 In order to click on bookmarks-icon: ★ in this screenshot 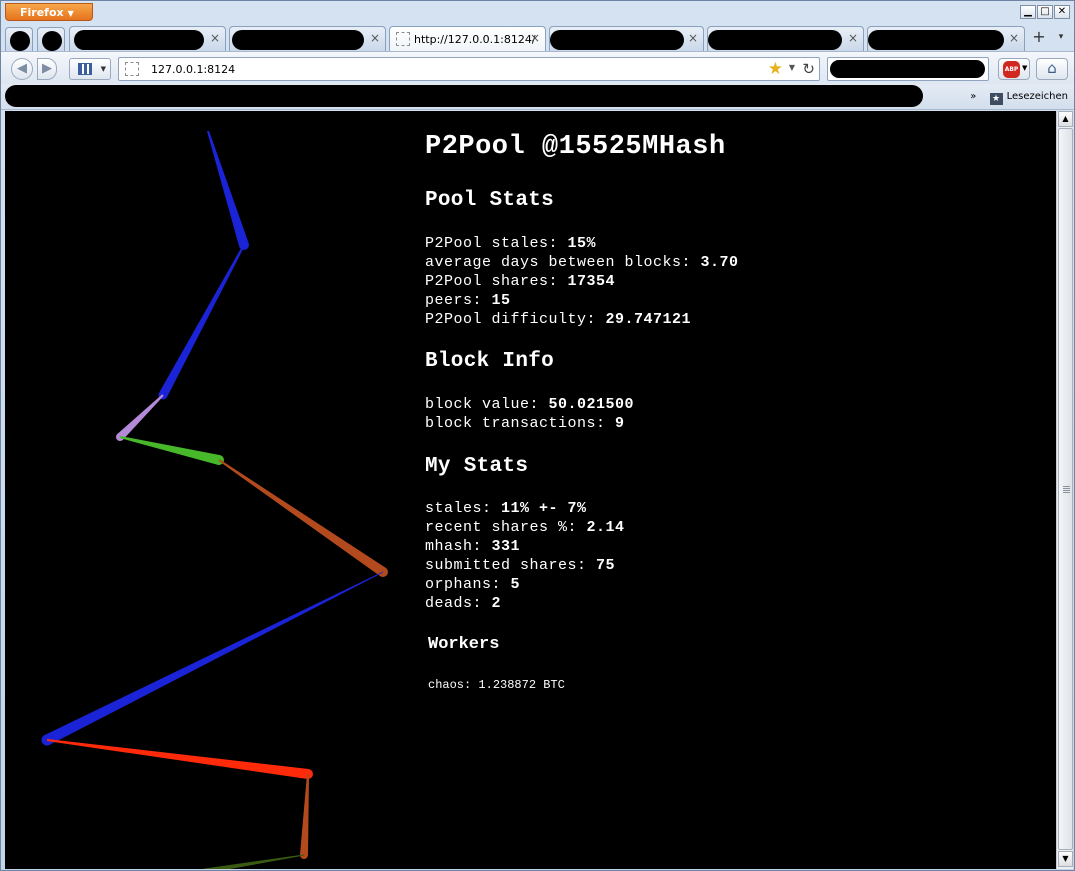, I will do `click(996, 99)`.